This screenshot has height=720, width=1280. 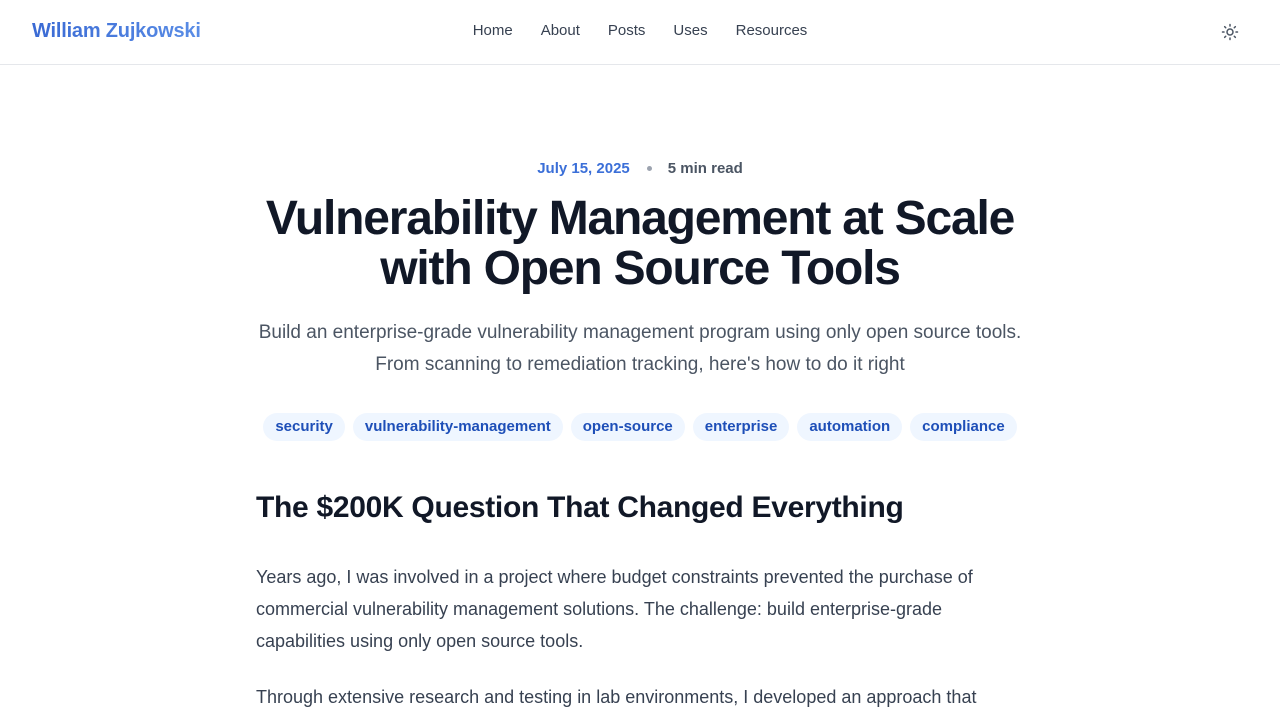 I want to click on theme-toggle-button, so click(x=1230, y=32).